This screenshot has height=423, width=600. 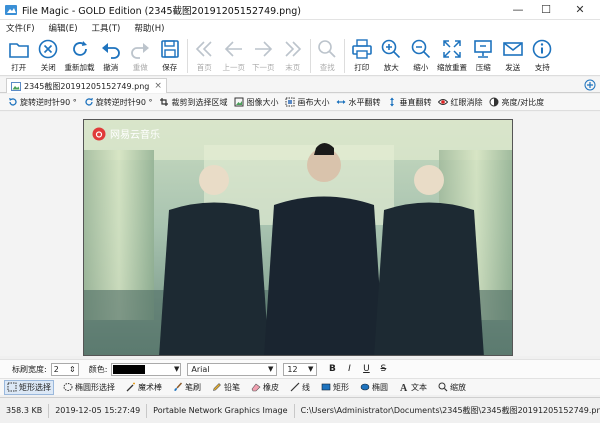 What do you see at coordinates (29, 387) in the screenshot?
I see `rect-select-tool: 矩形选择` at bounding box center [29, 387].